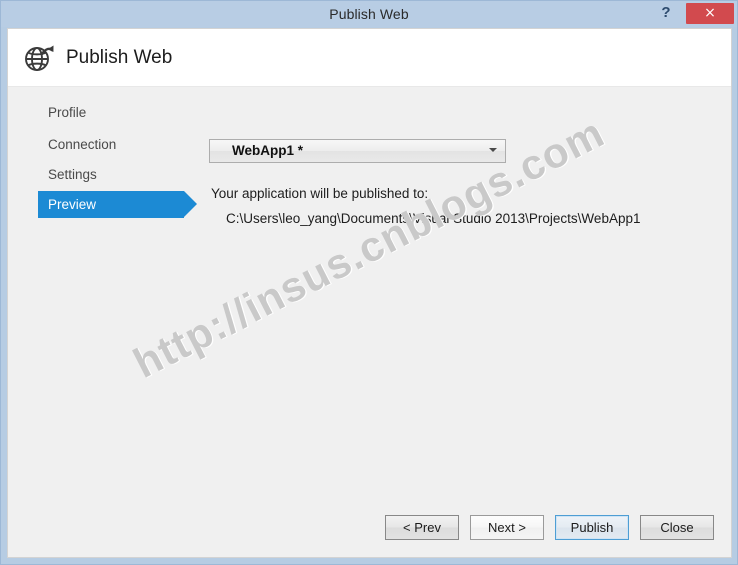 The width and height of the screenshot is (738, 565). I want to click on window-title: Publish Web, so click(369, 14).